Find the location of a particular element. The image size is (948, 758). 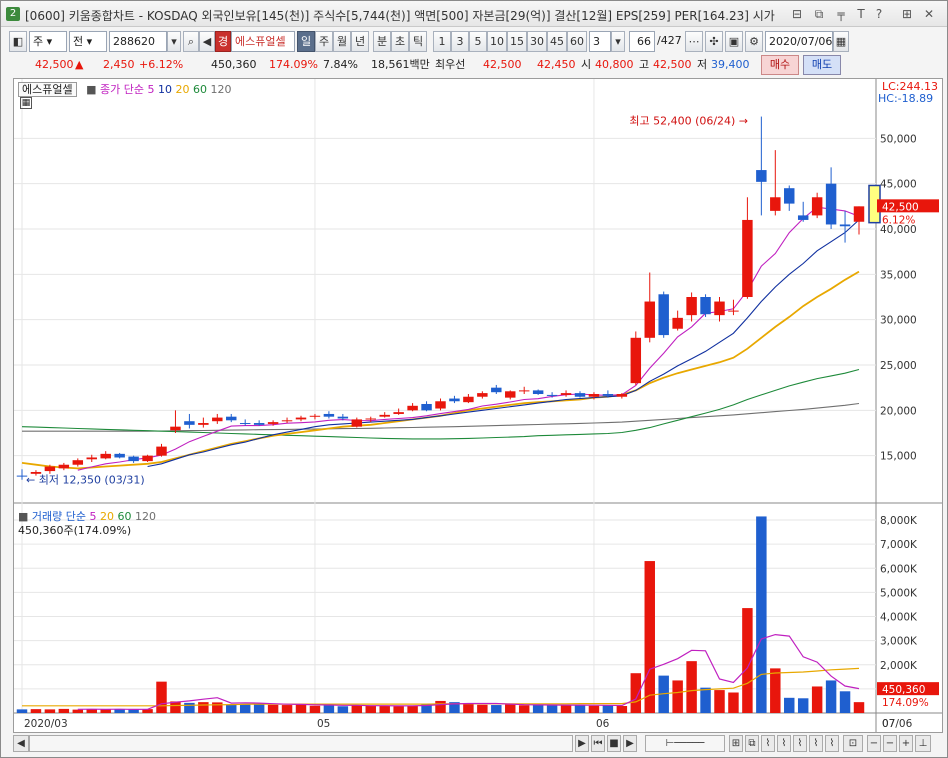

period-minute: 분 is located at coordinates (382, 41).